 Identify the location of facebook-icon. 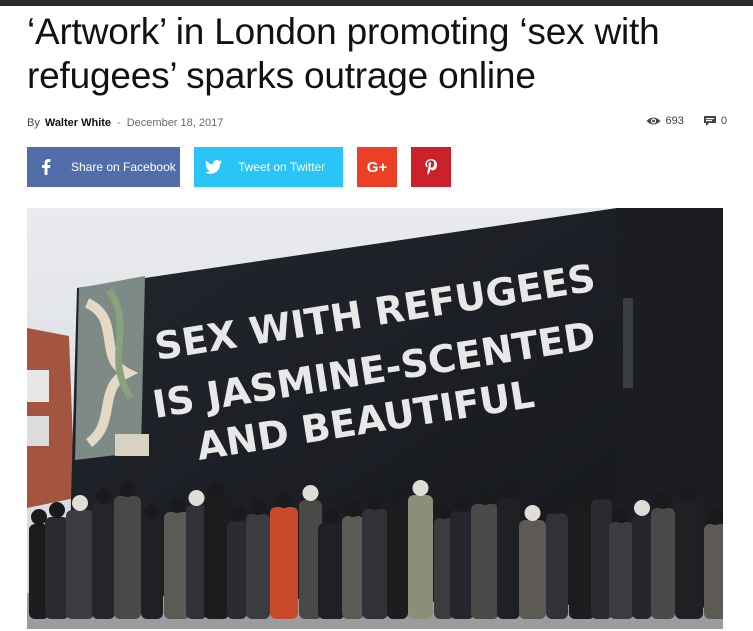
(46, 167).